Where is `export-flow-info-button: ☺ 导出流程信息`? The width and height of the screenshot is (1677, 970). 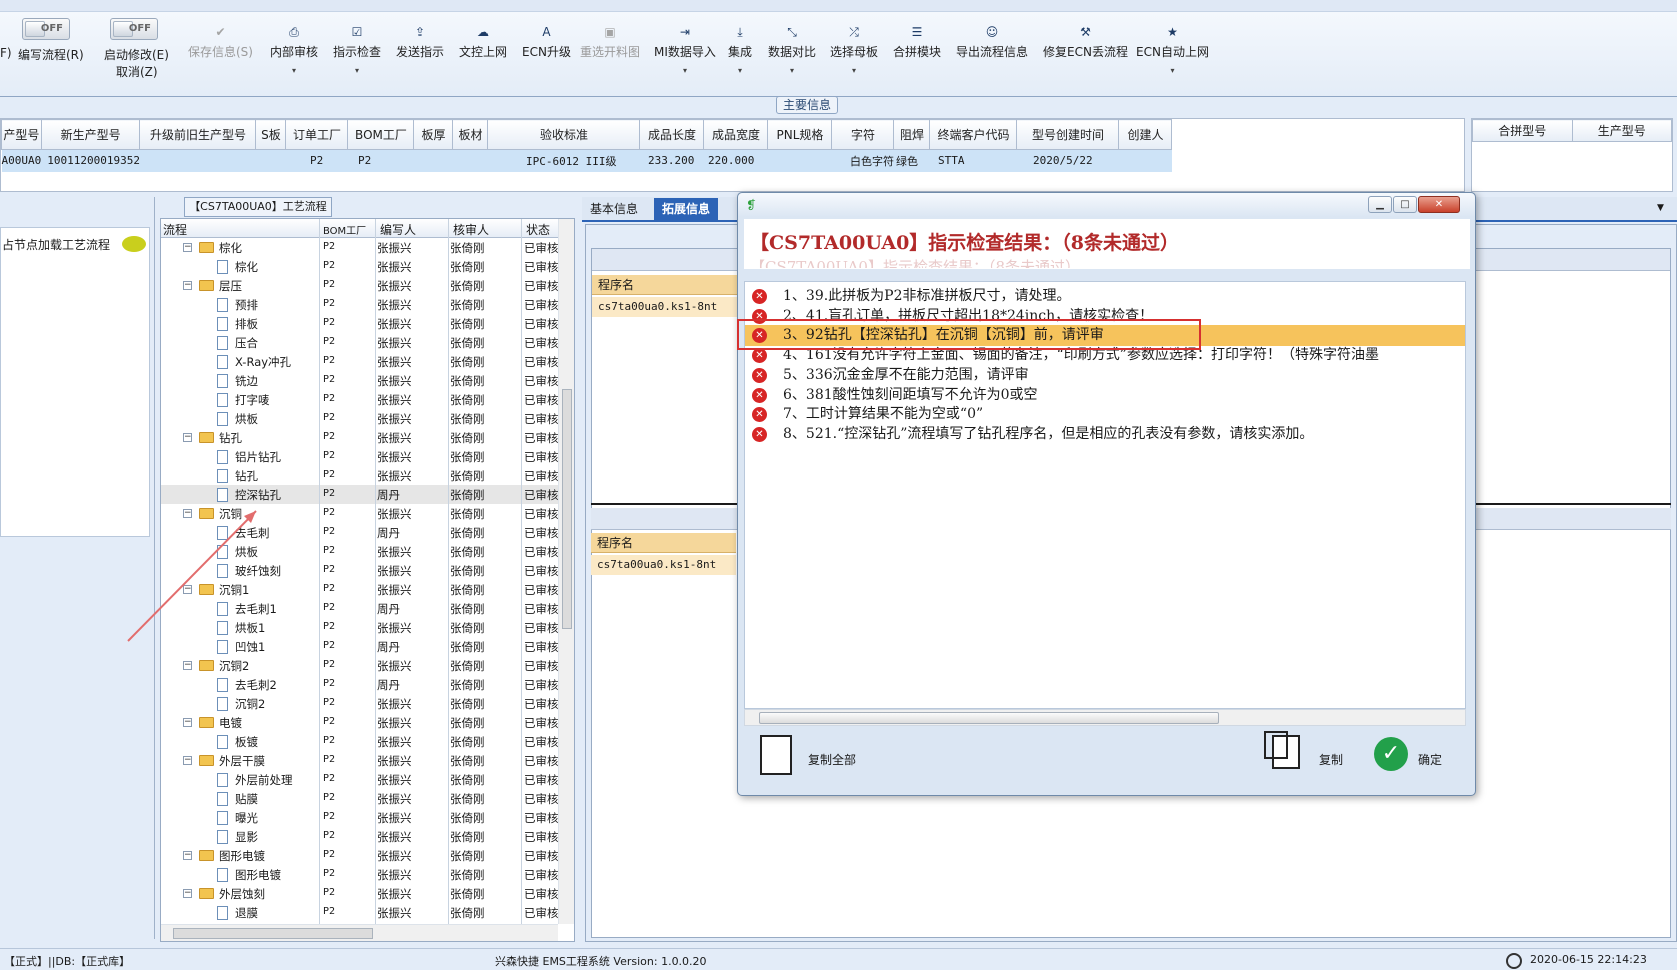 export-flow-info-button: ☺ 导出流程信息 is located at coordinates (992, 42).